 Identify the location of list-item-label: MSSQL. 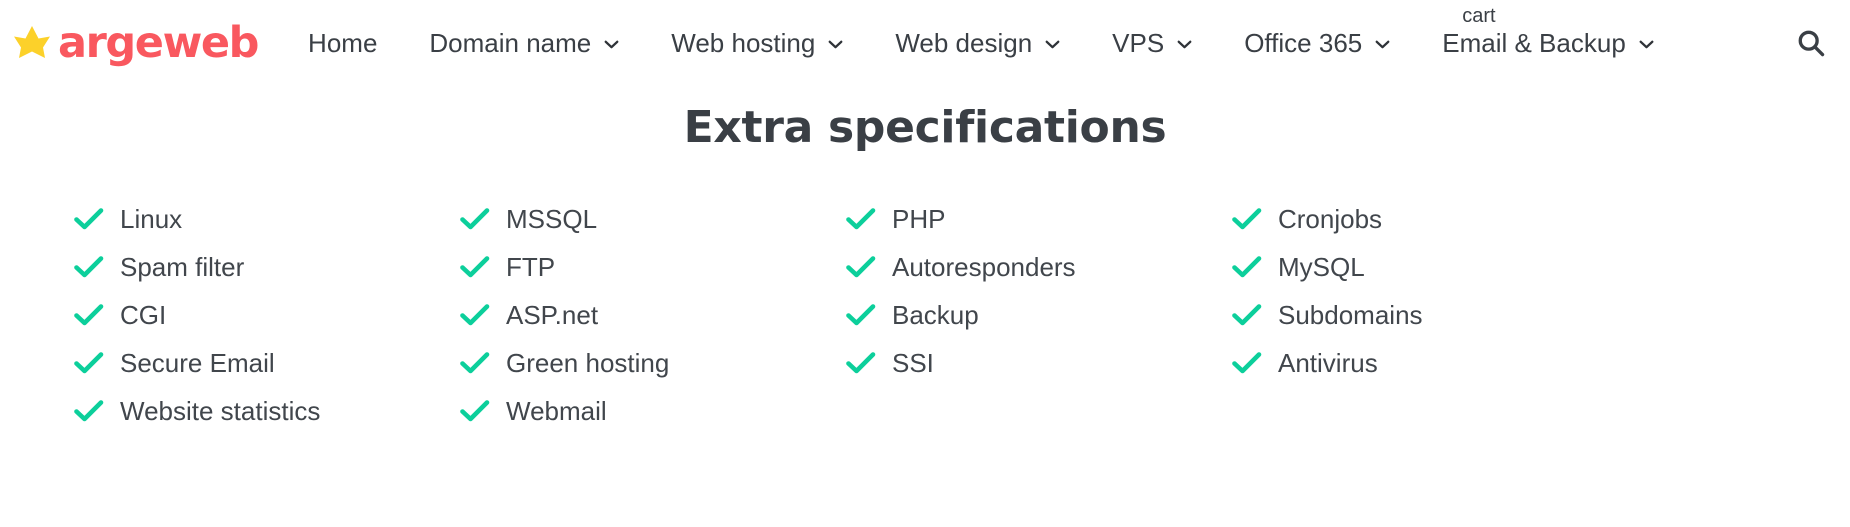
(552, 218).